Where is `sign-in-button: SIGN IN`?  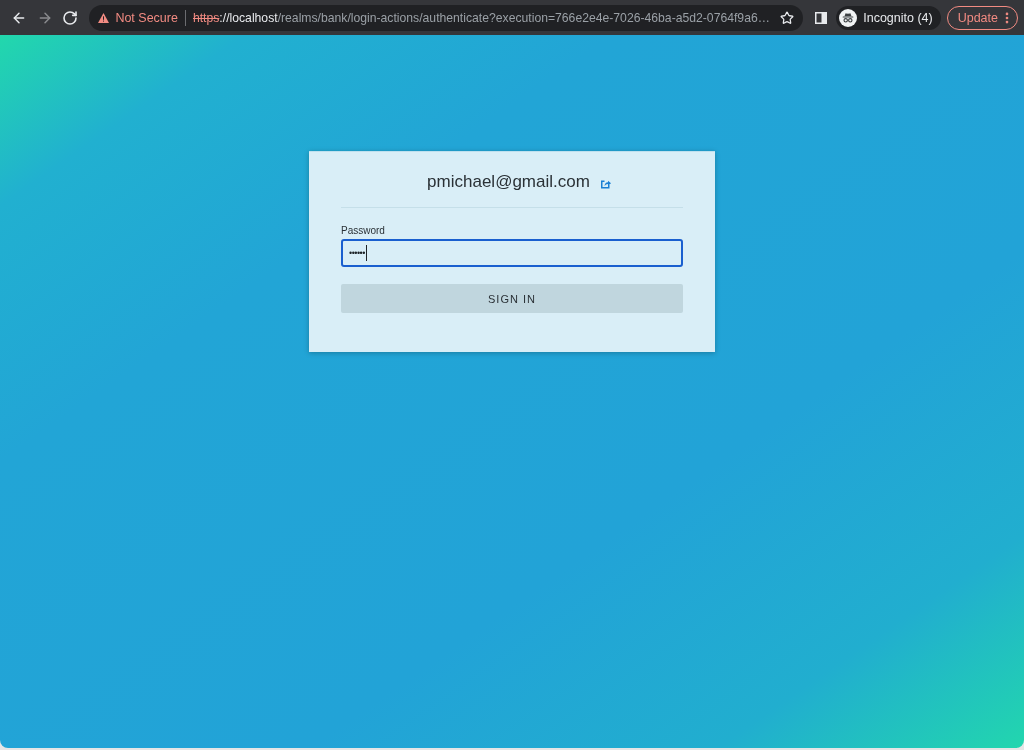
sign-in-button: SIGN IN is located at coordinates (512, 298).